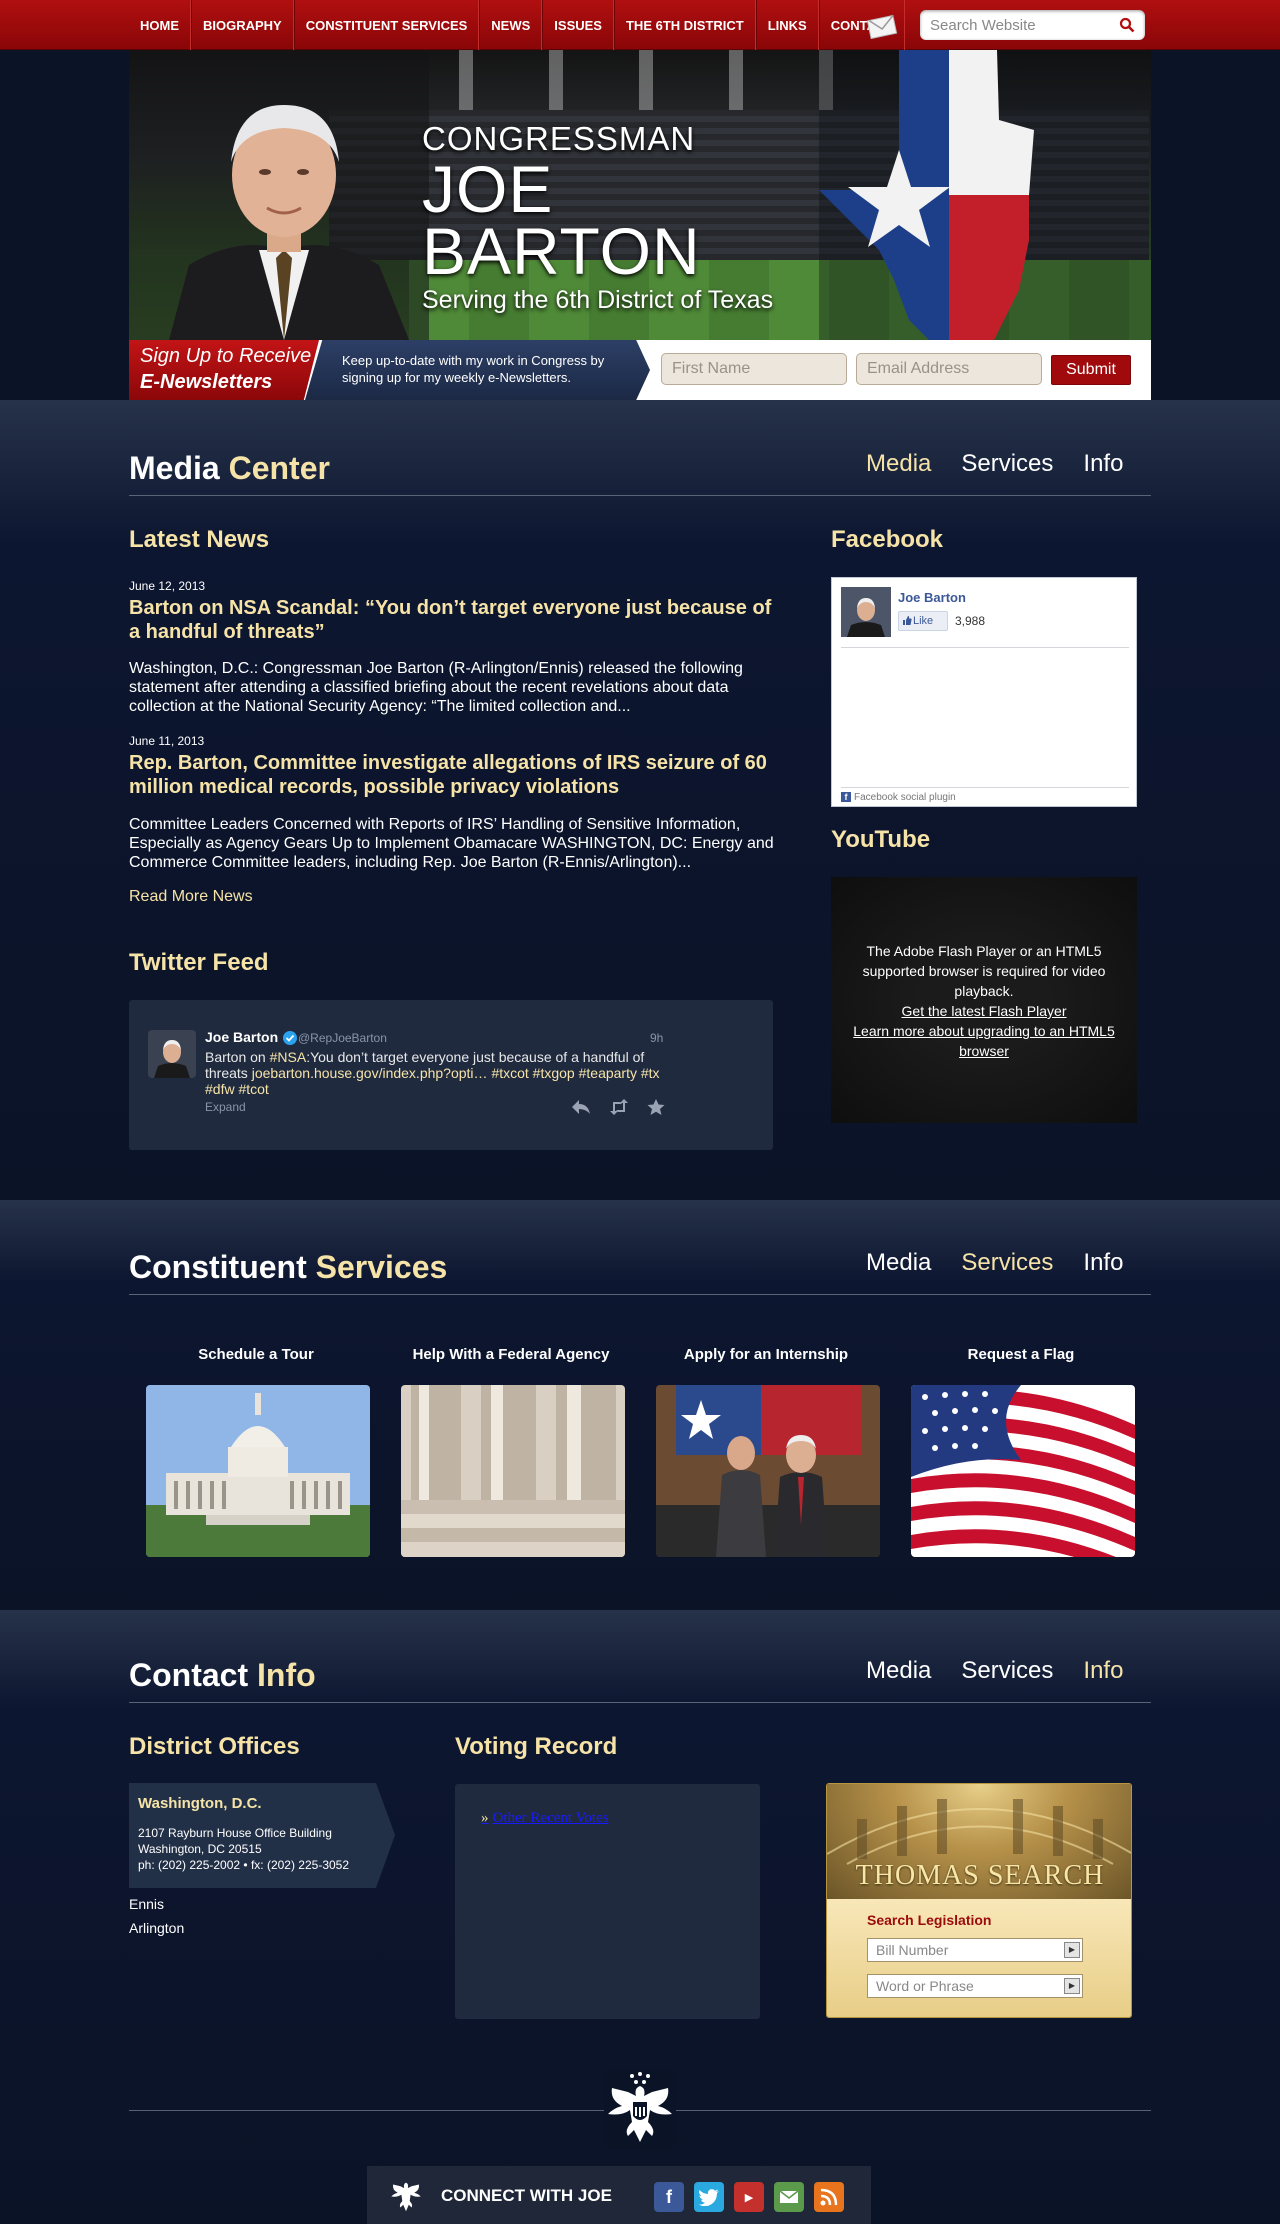 This screenshot has height=2224, width=1280. Describe the element at coordinates (754, 369) in the screenshot. I see `first-name-field` at that location.